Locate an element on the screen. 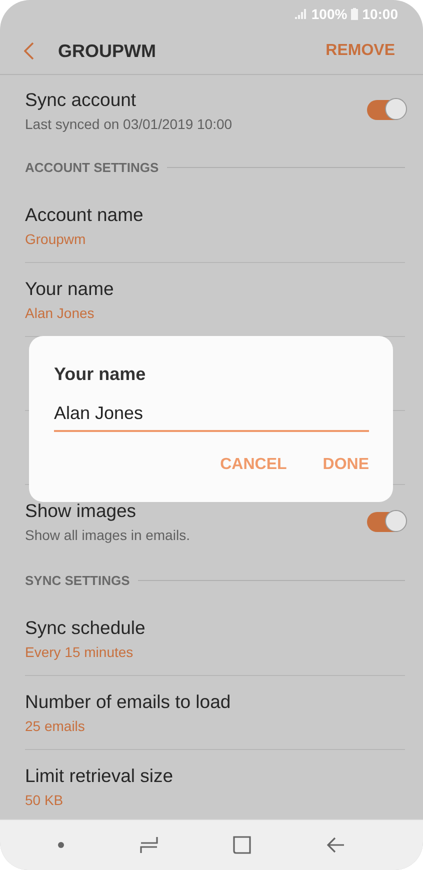 The width and height of the screenshot is (423, 870). section-header: SYNC SETTINGS is located at coordinates (77, 580).